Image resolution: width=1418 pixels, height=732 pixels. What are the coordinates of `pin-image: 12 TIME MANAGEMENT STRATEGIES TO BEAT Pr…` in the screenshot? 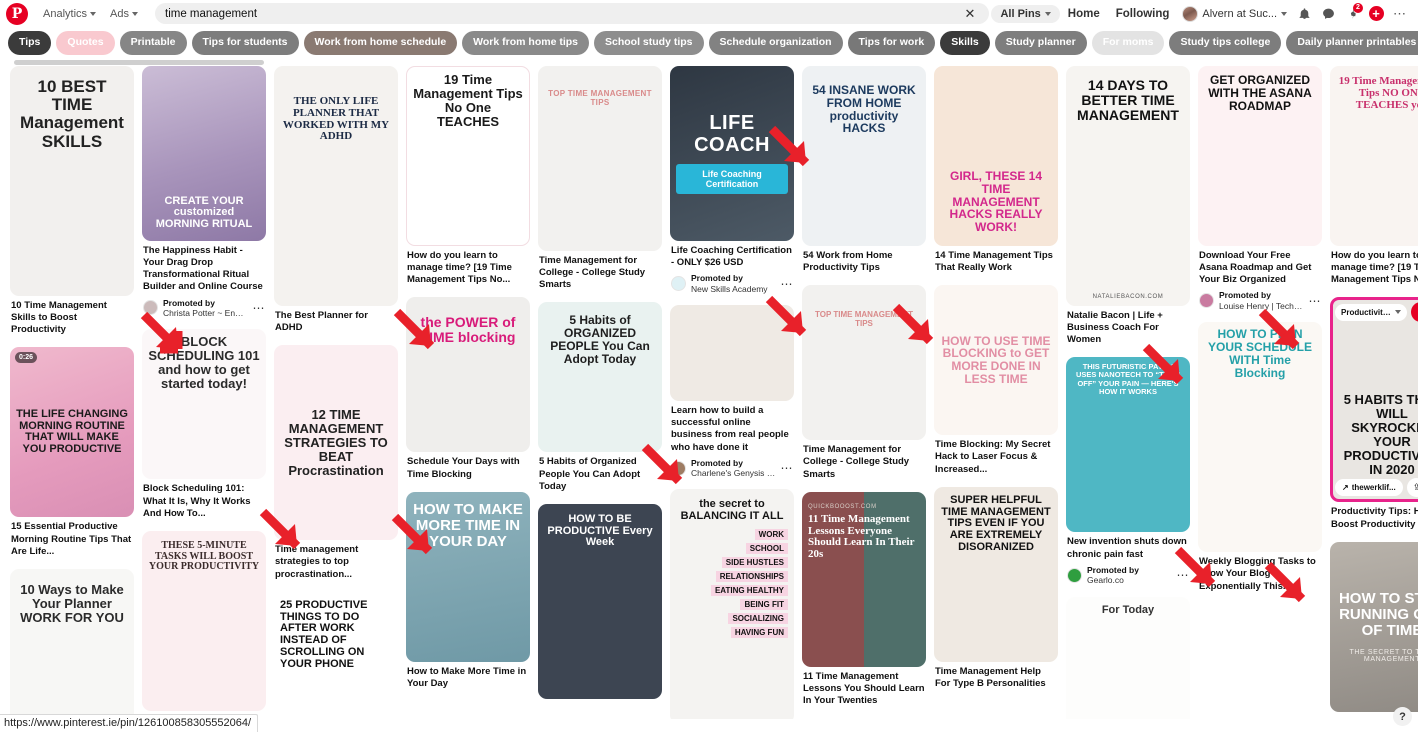 It's located at (336, 443).